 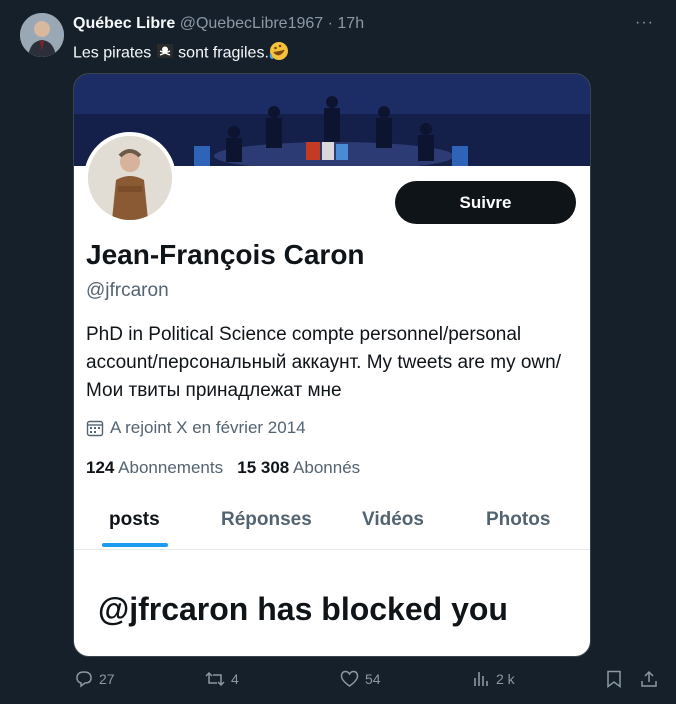 What do you see at coordinates (614, 679) in the screenshot?
I see `bookmark-icon` at bounding box center [614, 679].